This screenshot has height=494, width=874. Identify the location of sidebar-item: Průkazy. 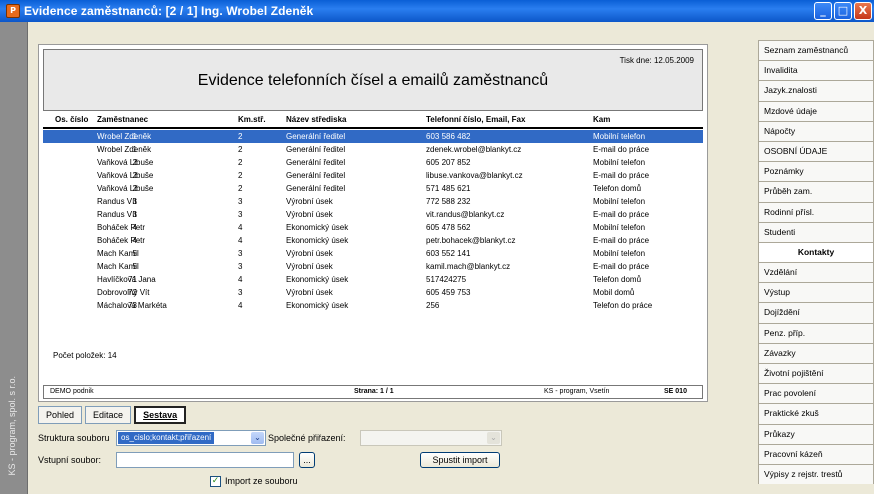
(816, 433).